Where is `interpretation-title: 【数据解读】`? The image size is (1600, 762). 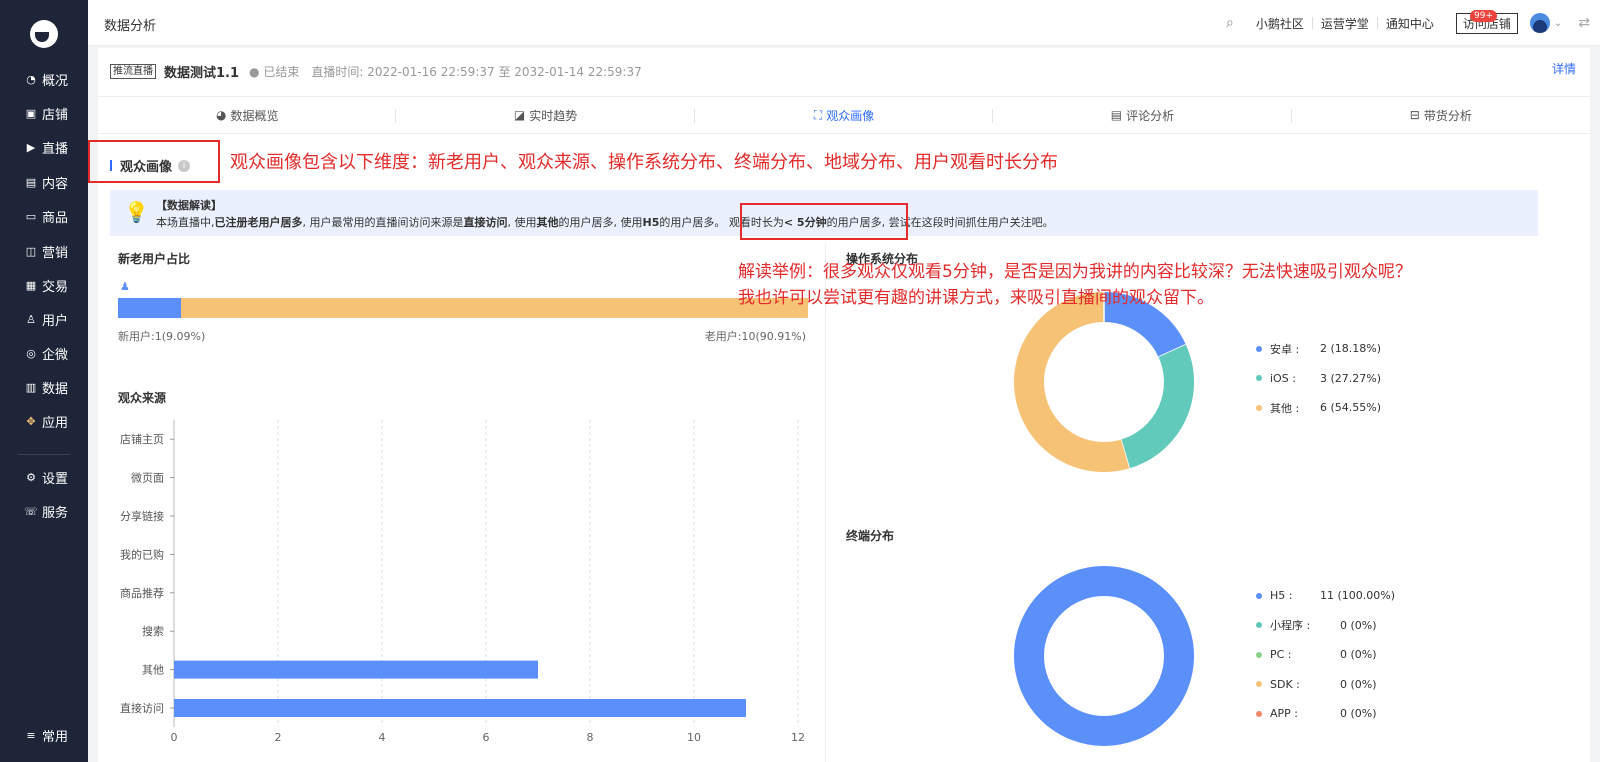 interpretation-title: 【数据解读】 is located at coordinates (189, 205).